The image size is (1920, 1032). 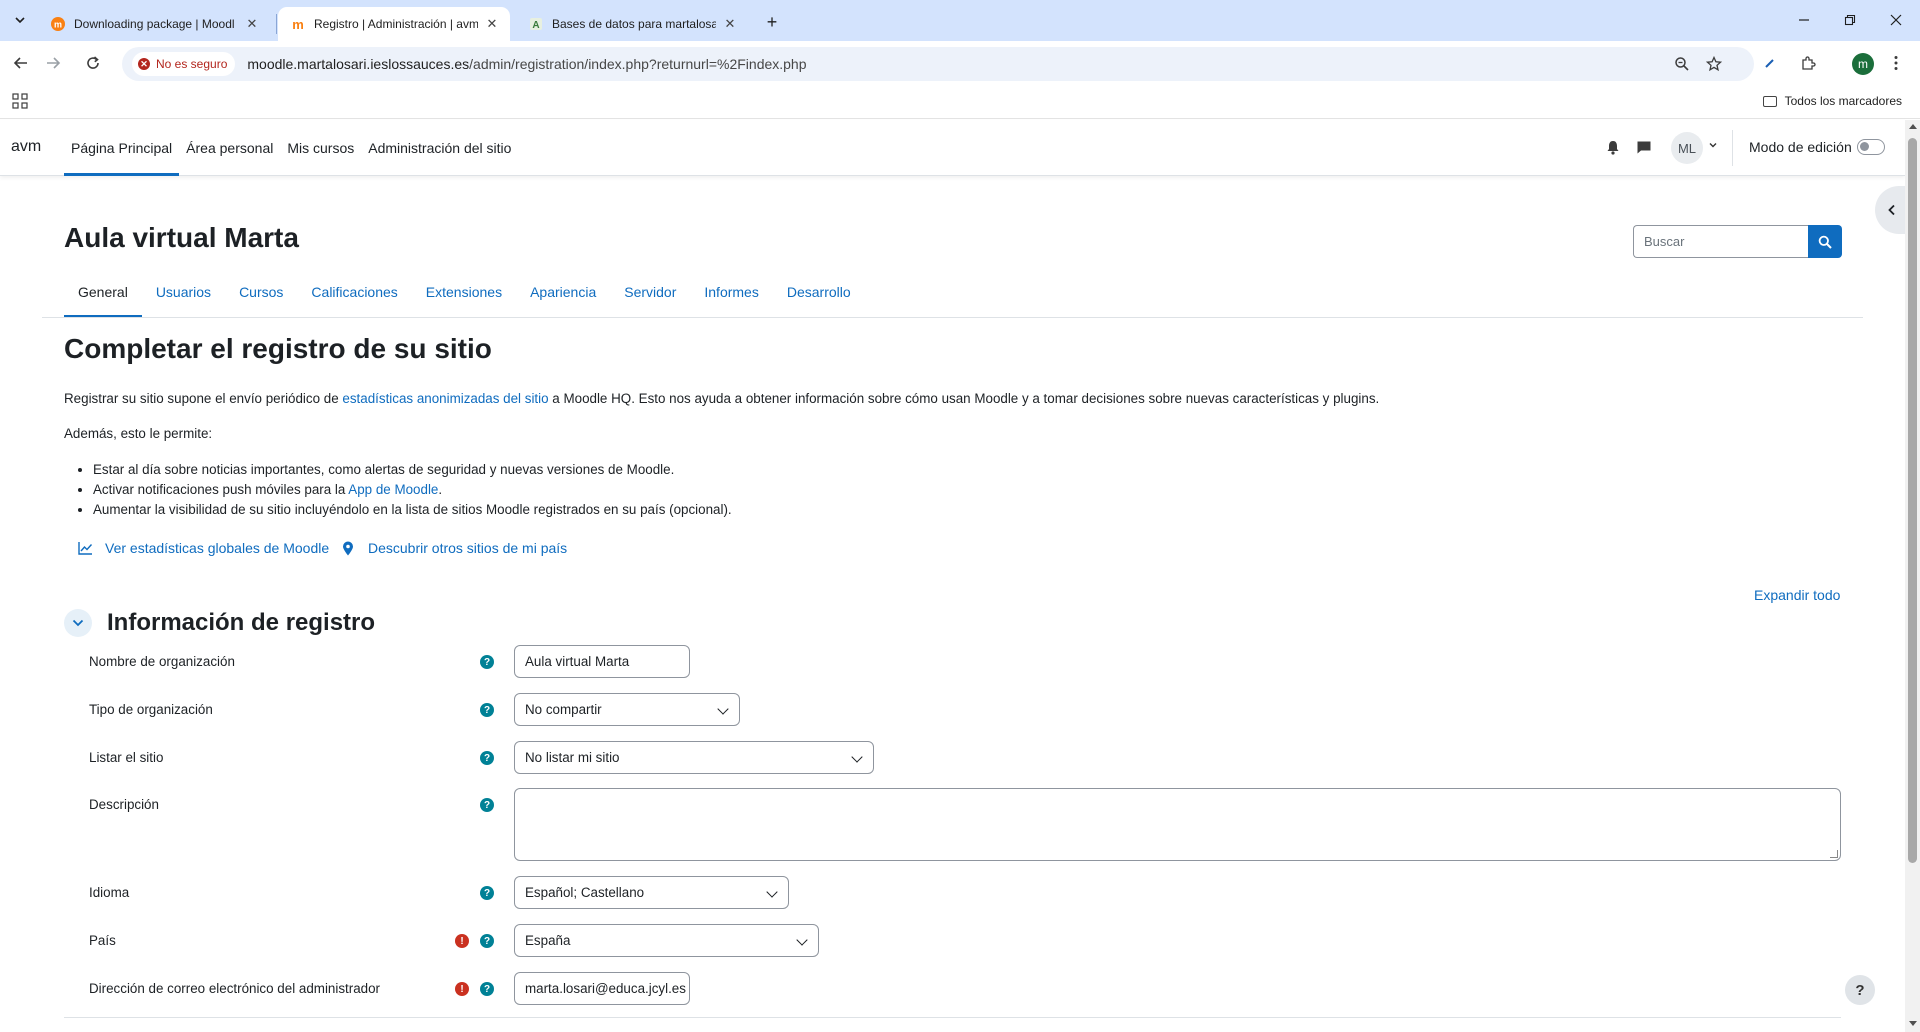 I want to click on restore-button, so click(x=1850, y=20).